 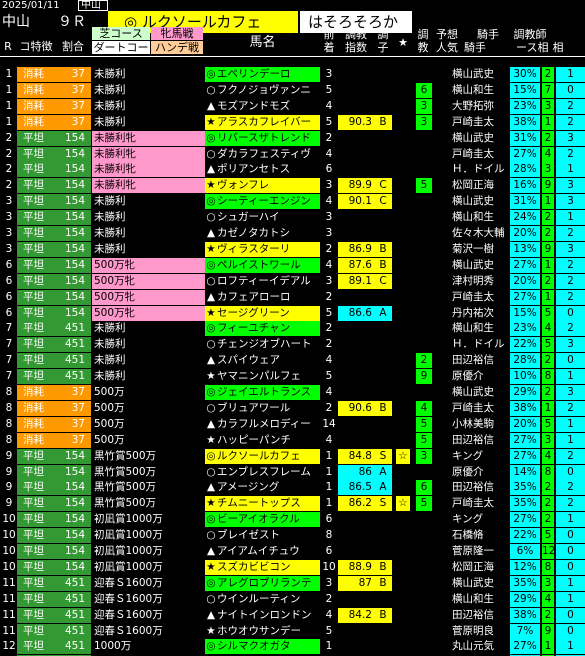 What do you see at coordinates (258, 519) in the screenshot?
I see `horse-name: ビーアイオラクル` at bounding box center [258, 519].